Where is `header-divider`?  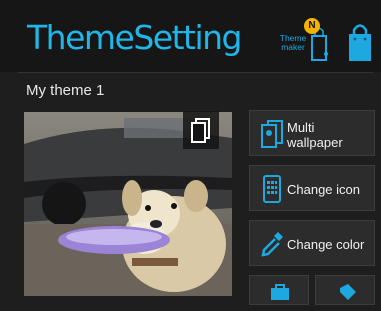
header-divider is located at coordinates (195, 72).